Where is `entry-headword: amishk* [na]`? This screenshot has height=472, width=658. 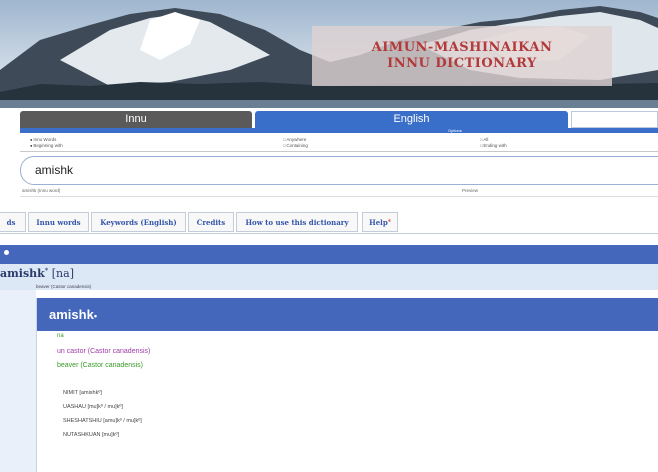 entry-headword: amishk* [na] is located at coordinates (37, 273).